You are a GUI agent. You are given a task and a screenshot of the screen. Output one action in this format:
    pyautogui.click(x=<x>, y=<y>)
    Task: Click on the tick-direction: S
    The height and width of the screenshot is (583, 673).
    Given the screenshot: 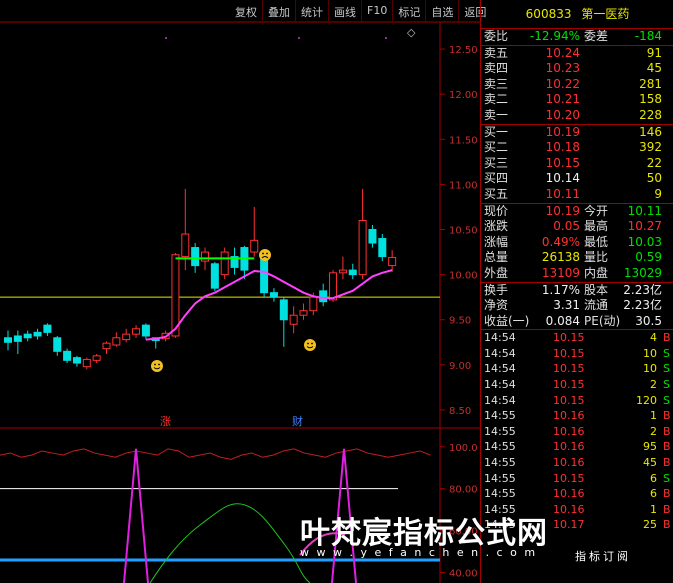 What is the action you would take?
    pyautogui.click(x=666, y=400)
    